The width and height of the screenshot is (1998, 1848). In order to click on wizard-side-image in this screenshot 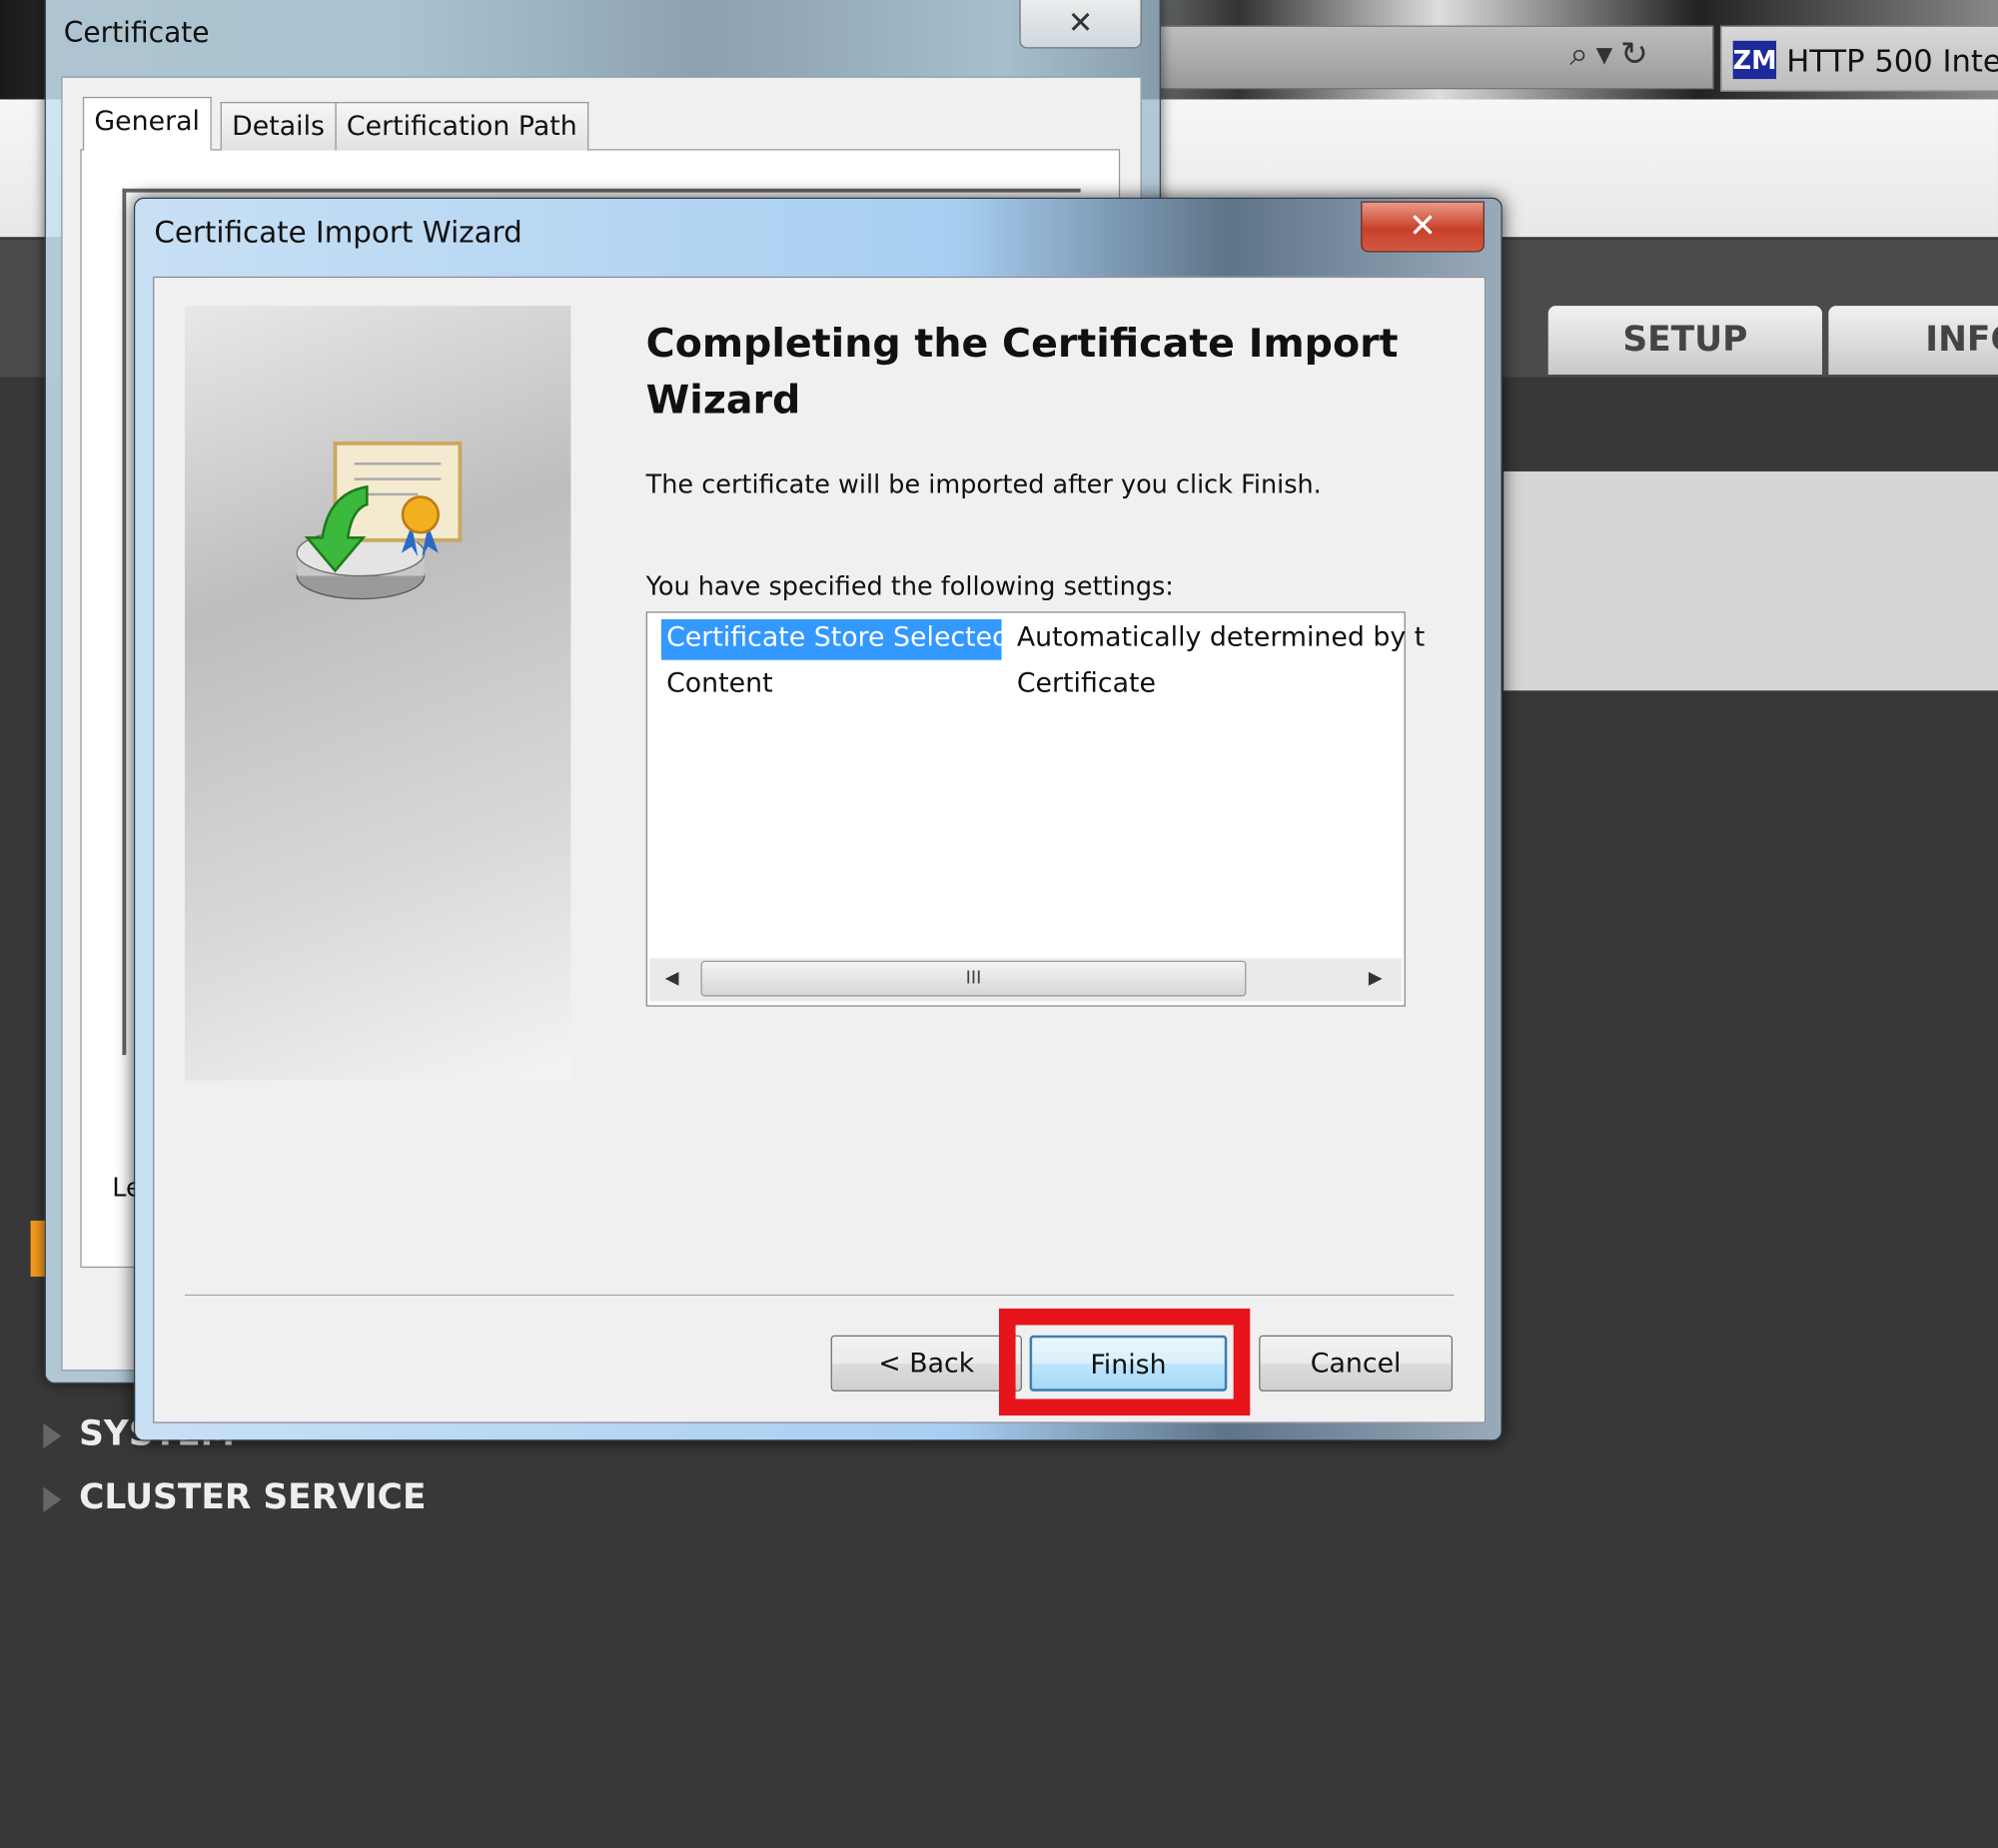, I will do `click(377, 693)`.